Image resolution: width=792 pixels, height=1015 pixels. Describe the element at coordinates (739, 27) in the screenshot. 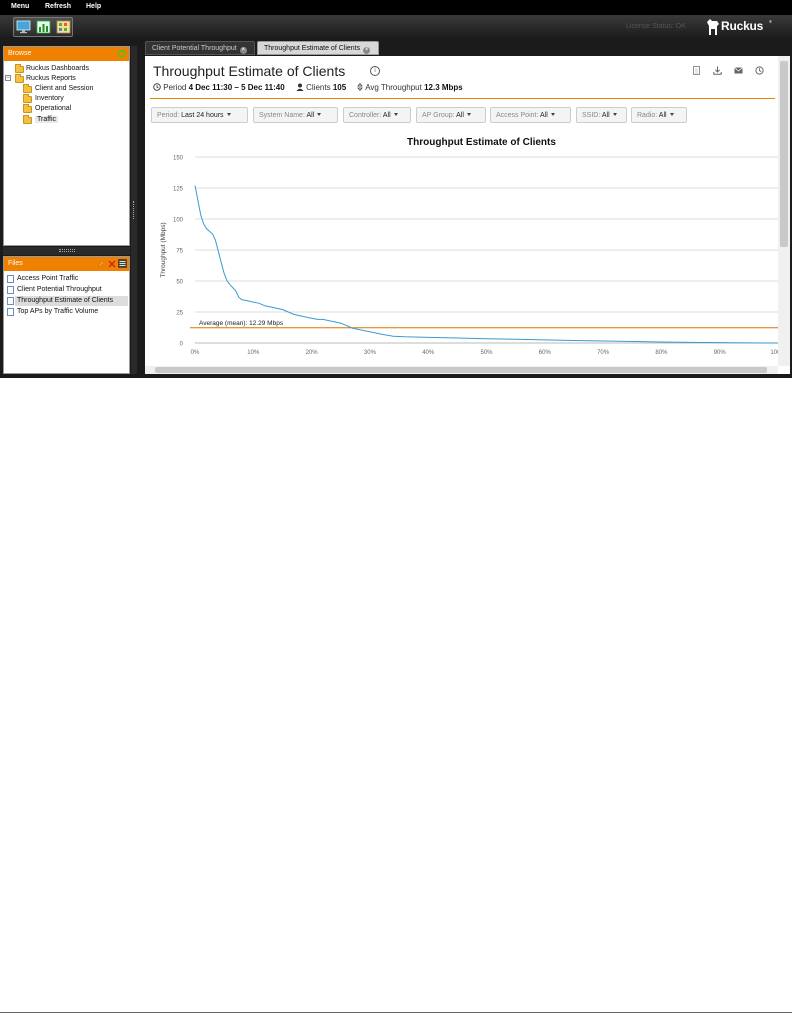

I see `brand-logo: Ruckus ®` at that location.